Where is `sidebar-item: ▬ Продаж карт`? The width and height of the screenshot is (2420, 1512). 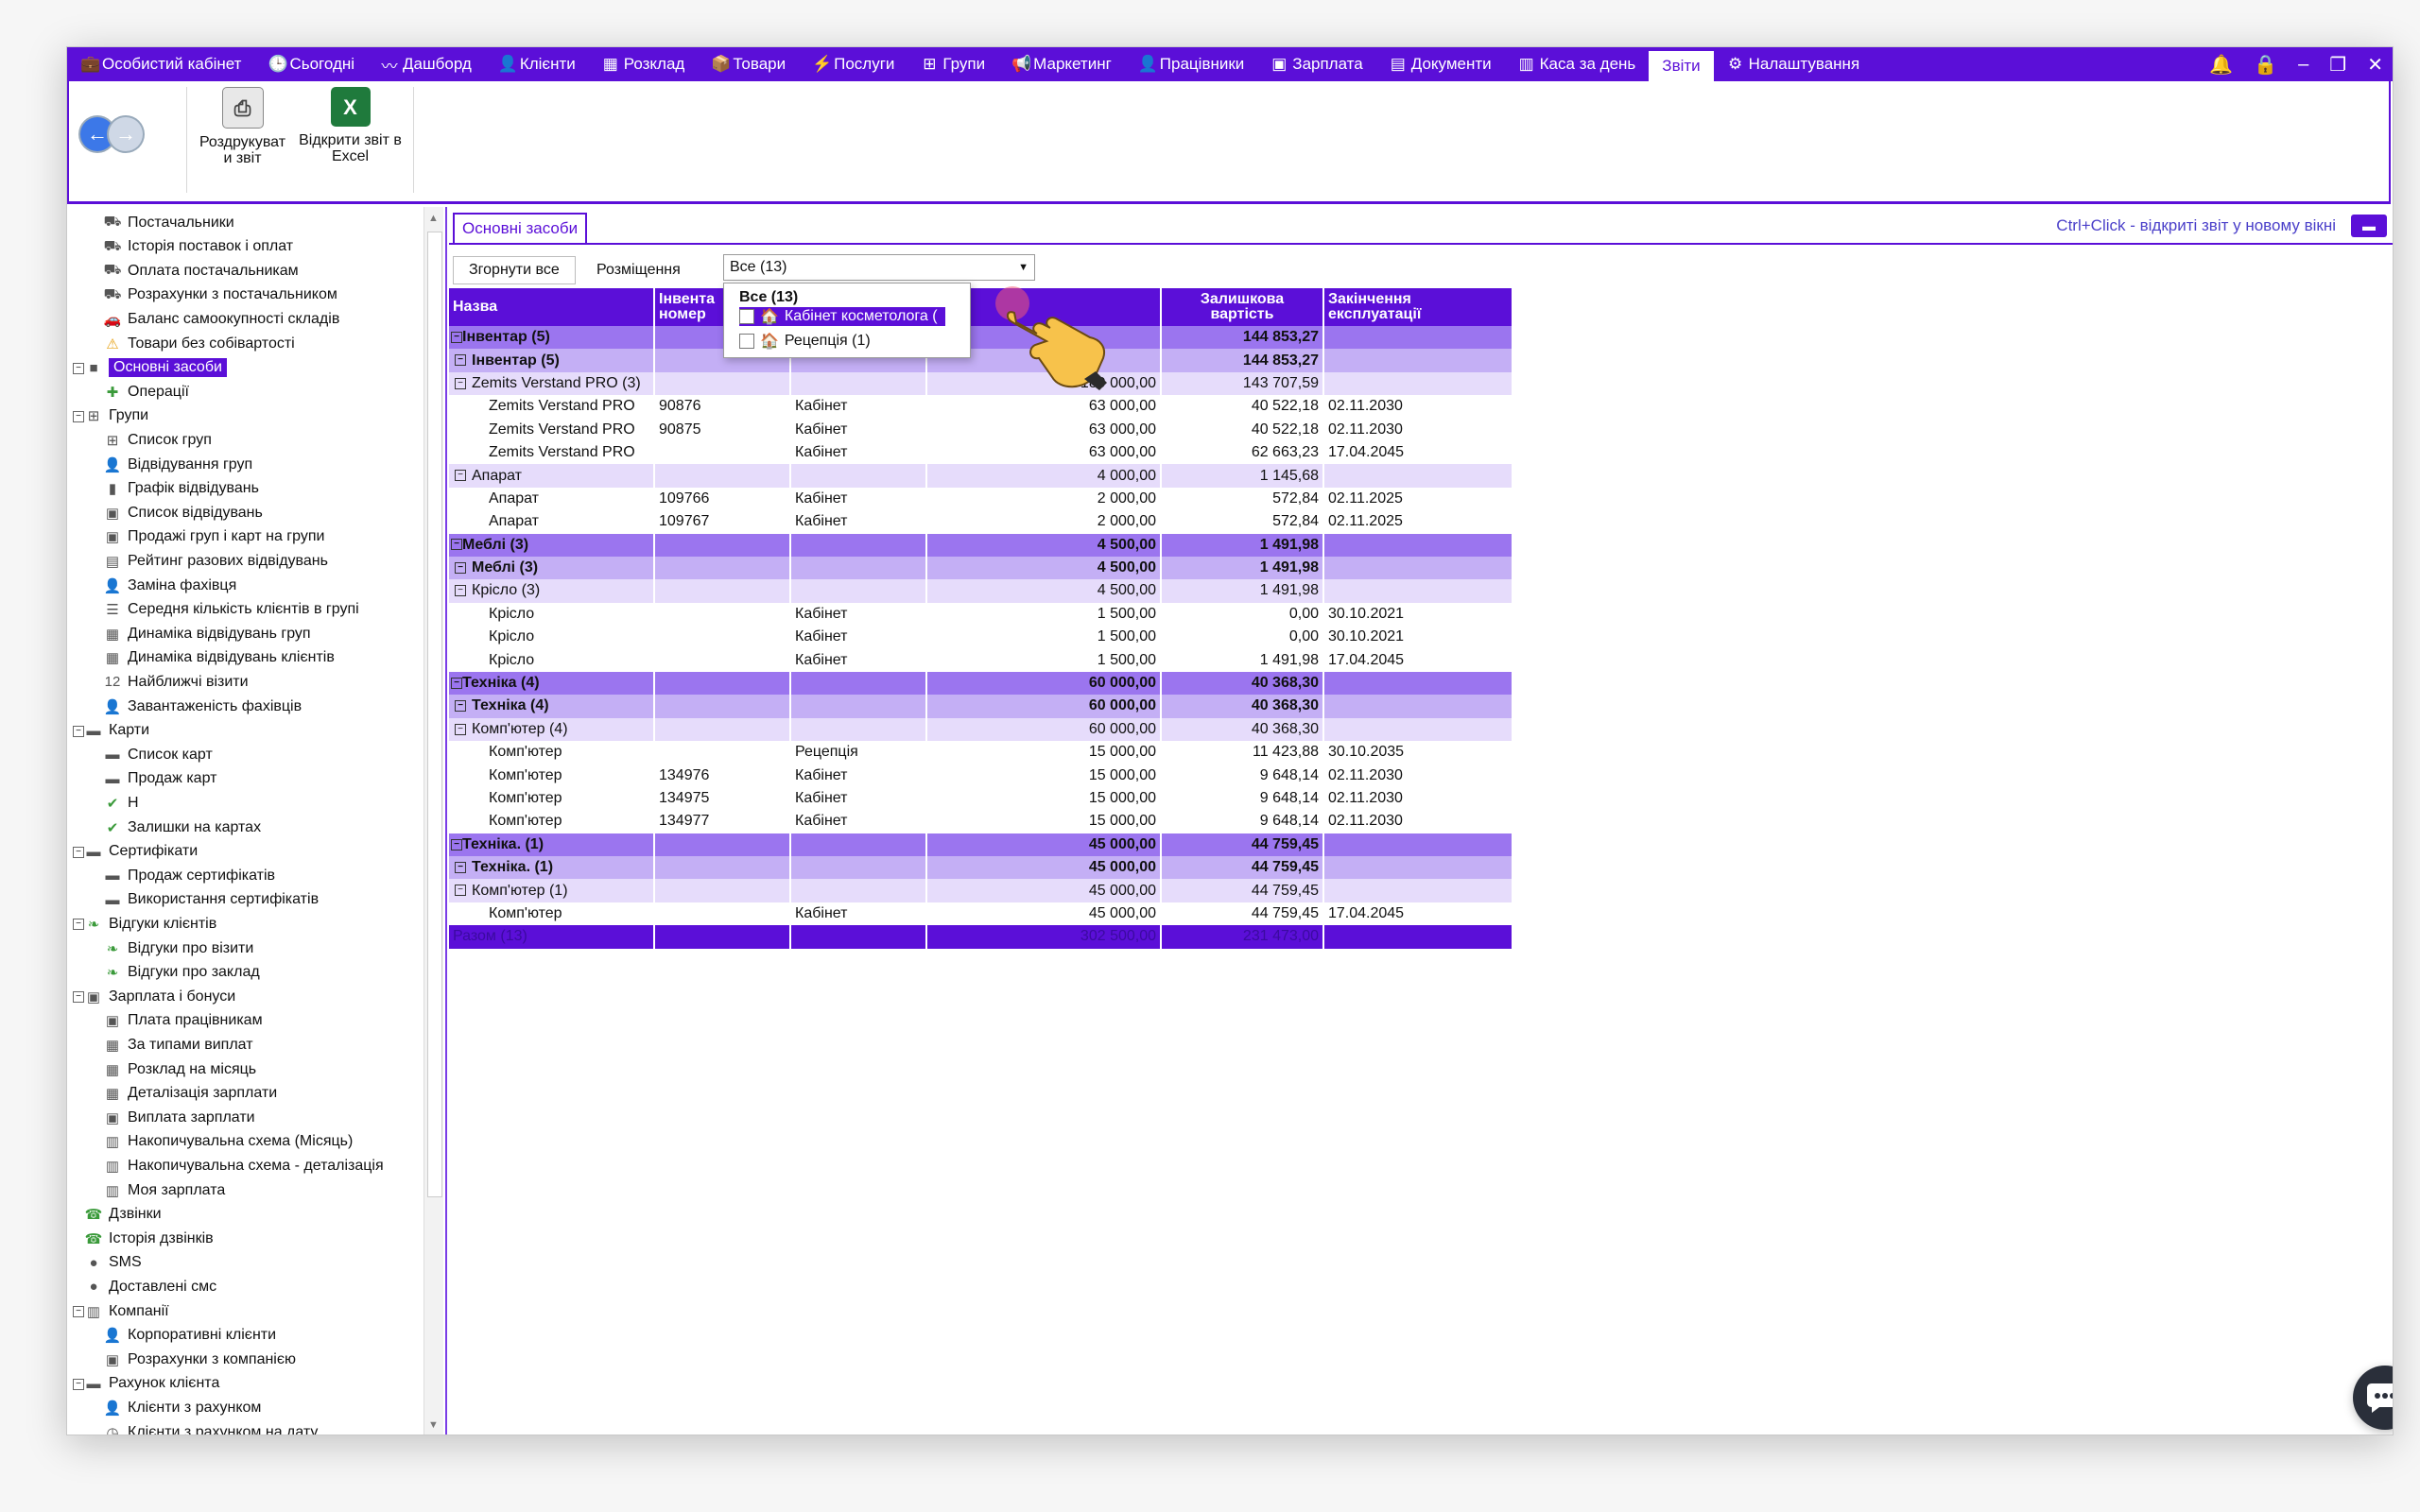 sidebar-item: ▬ Продаж карт is located at coordinates (160, 779).